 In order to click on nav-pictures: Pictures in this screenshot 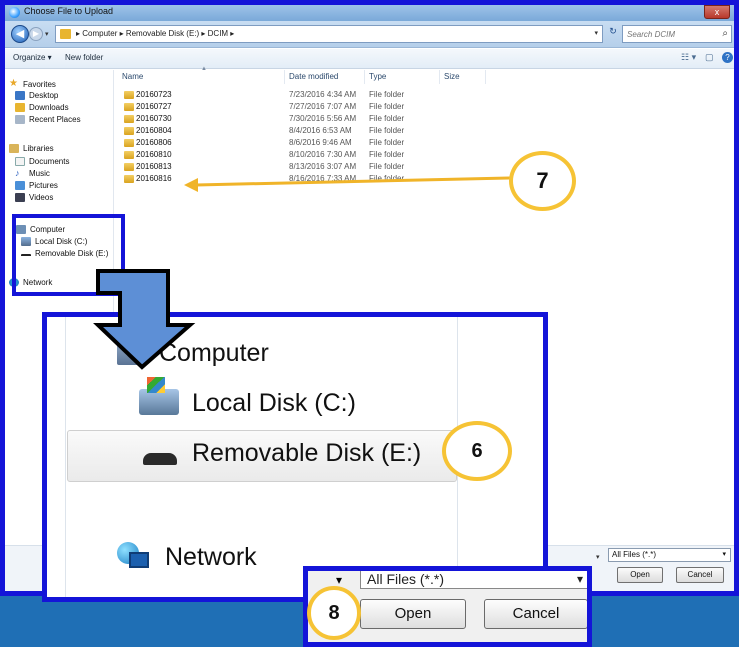, I will do `click(36, 185)`.